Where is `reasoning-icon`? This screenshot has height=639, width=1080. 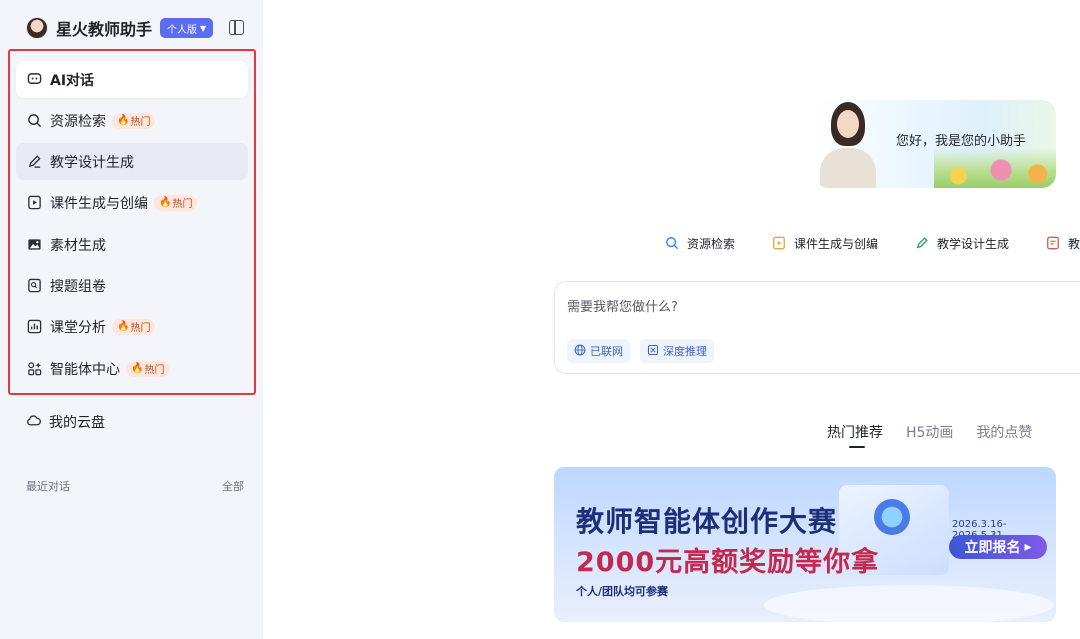 reasoning-icon is located at coordinates (653, 351).